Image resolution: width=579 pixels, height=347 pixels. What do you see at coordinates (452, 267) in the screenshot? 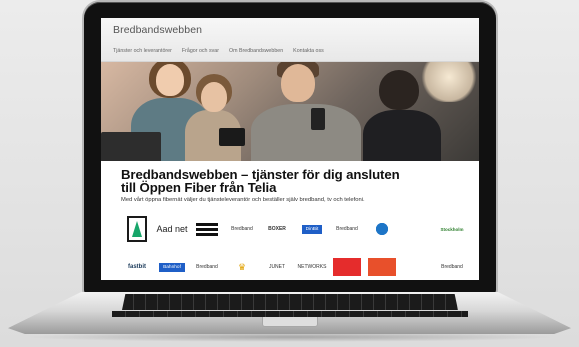
I see `provider-logo-bredband-4: Bredband` at bounding box center [452, 267].